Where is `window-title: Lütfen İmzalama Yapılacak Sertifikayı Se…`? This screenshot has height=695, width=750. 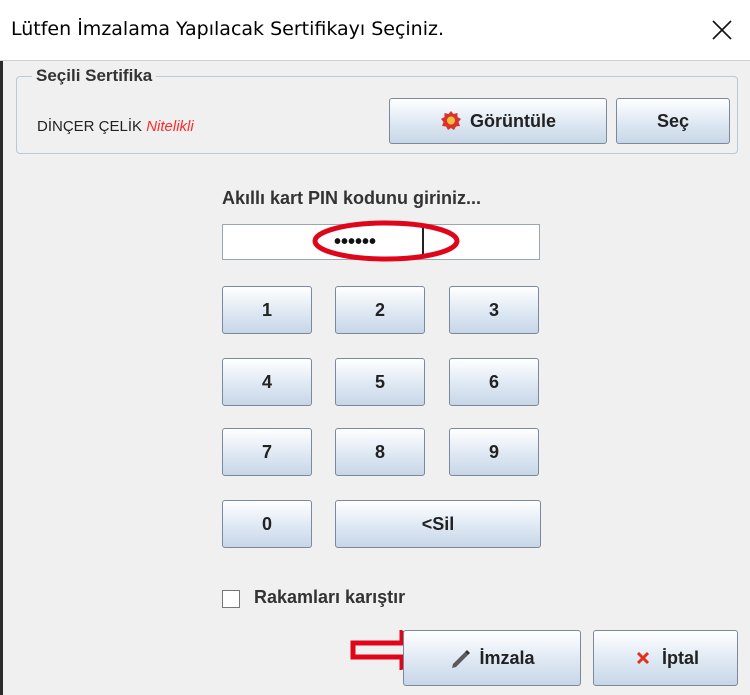 window-title: Lütfen İmzalama Yapılacak Sertifikayı Se… is located at coordinates (228, 29).